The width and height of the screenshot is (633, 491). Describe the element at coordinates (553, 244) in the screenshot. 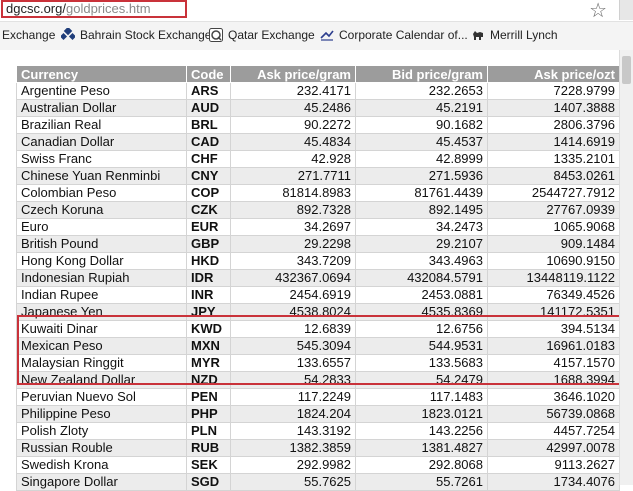

I see `ask-ozt-cell: 909.1484` at that location.